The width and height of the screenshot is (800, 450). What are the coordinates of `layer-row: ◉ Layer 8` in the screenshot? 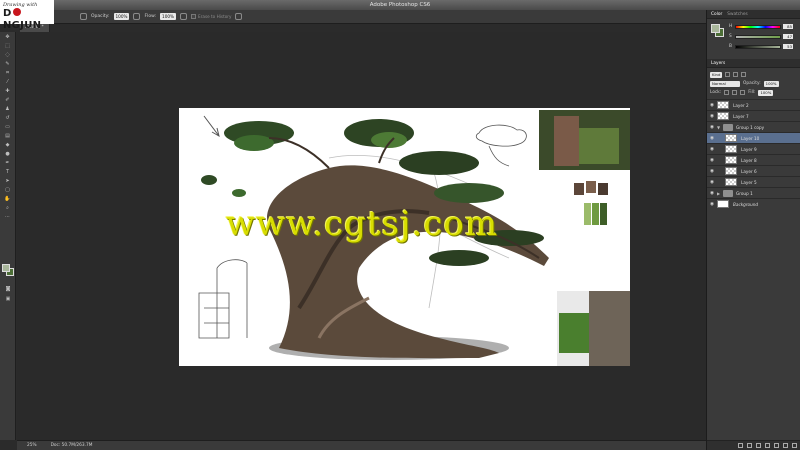 It's located at (753, 159).